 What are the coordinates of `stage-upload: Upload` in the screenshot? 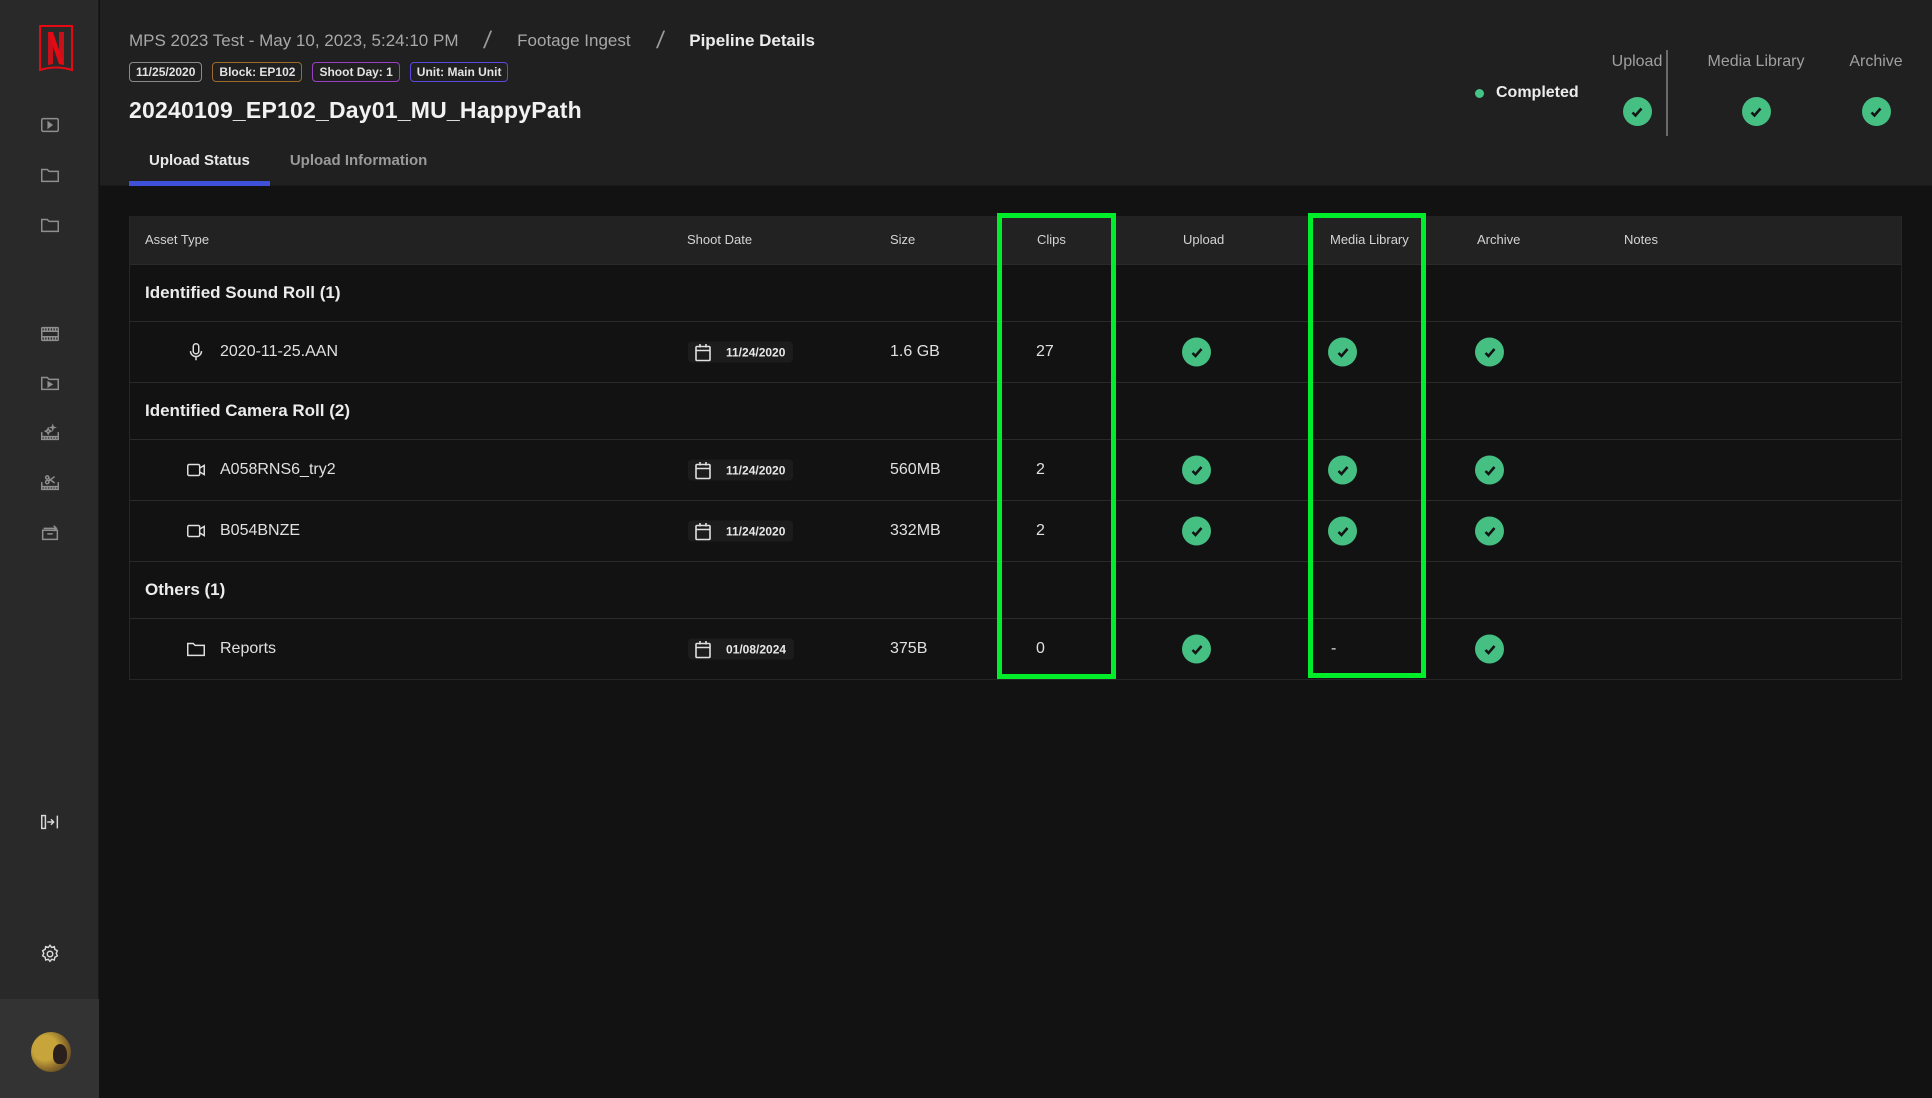 It's located at (1637, 89).